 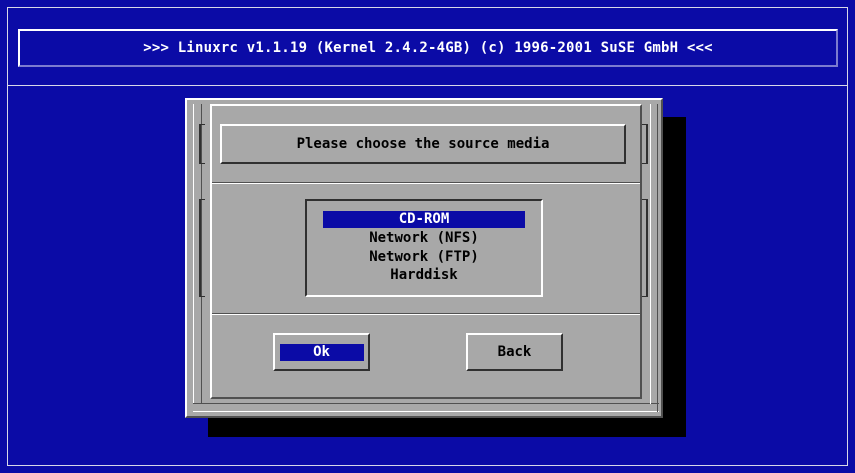 I want to click on list-item-cd-rom: CD-ROM, so click(x=424, y=219).